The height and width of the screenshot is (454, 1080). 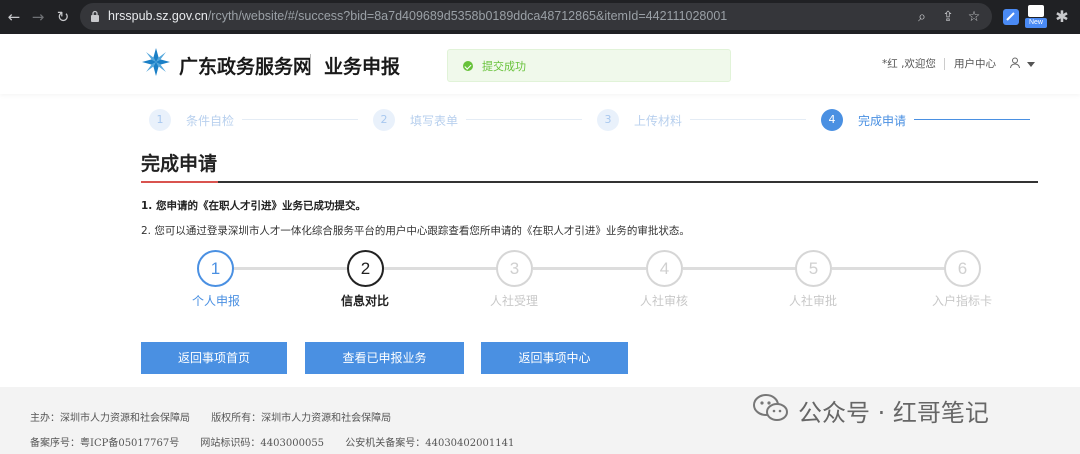 I want to click on gd-gov-logo-icon, so click(x=156, y=62).